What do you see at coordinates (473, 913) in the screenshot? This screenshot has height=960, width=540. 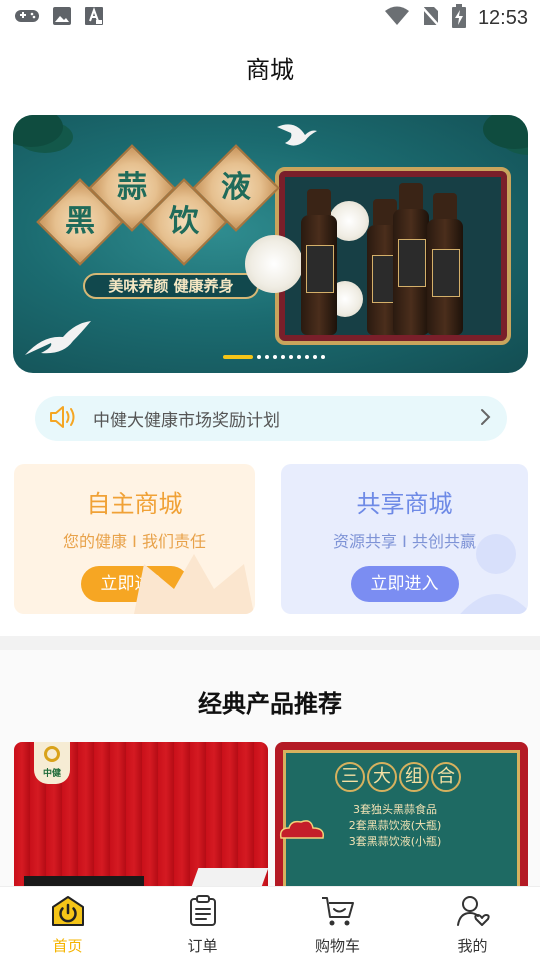 I see `profile-icon` at bounding box center [473, 913].